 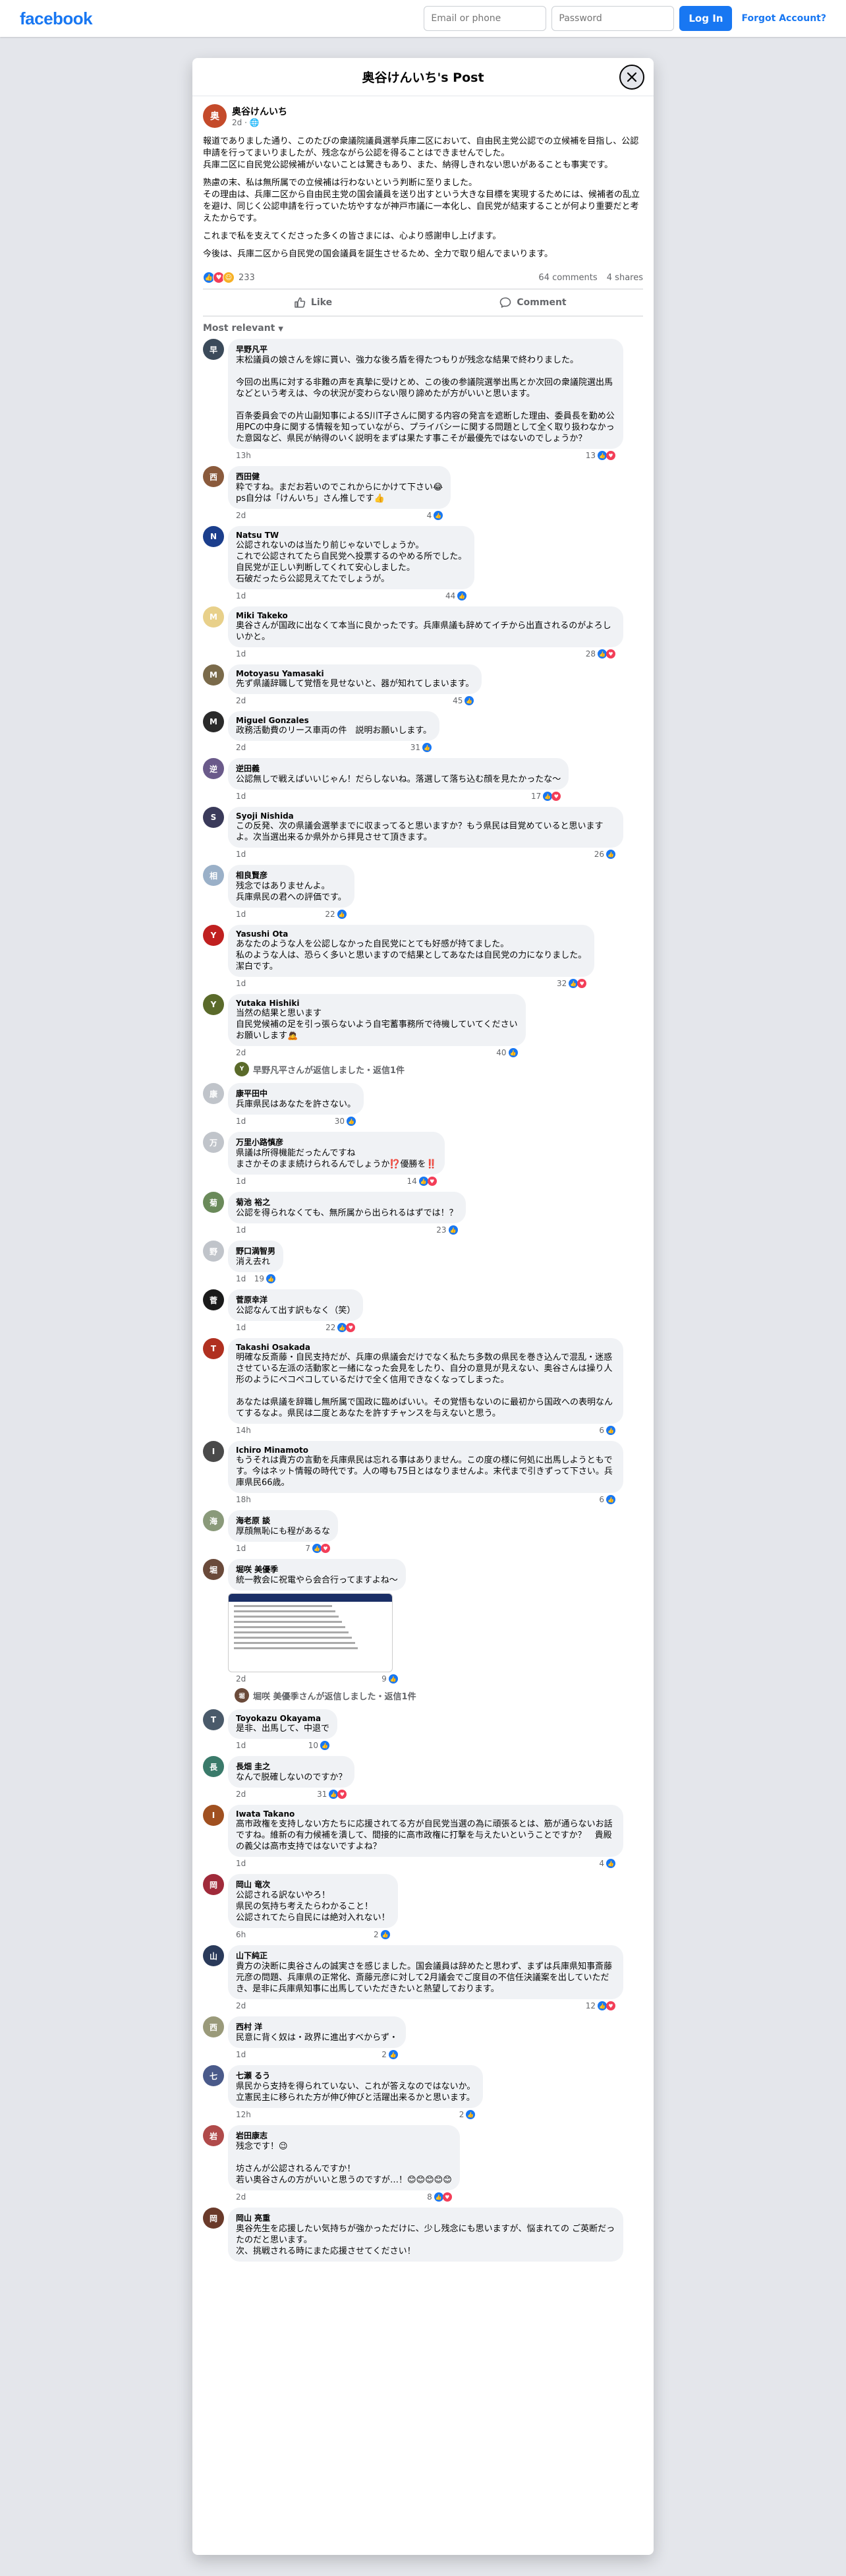 I want to click on avatar: 菊, so click(x=214, y=1202).